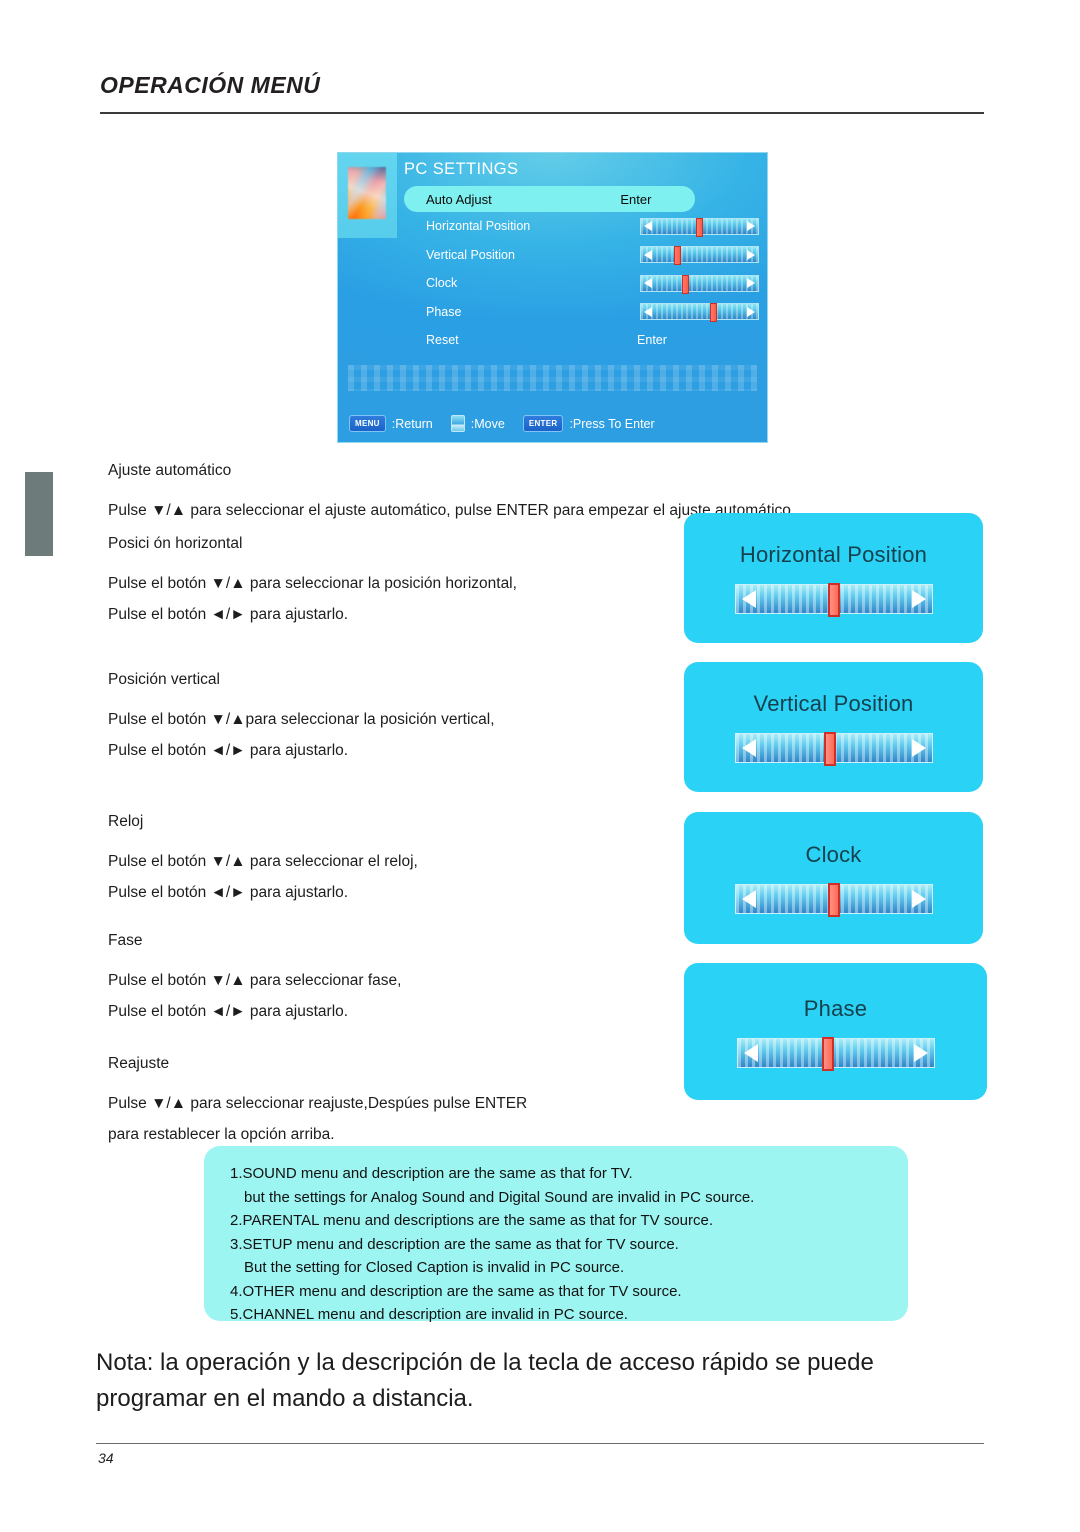 Image resolution: width=1080 pixels, height=1532 pixels. What do you see at coordinates (367, 193) in the screenshot?
I see `pc-preview-thumbnail-icon` at bounding box center [367, 193].